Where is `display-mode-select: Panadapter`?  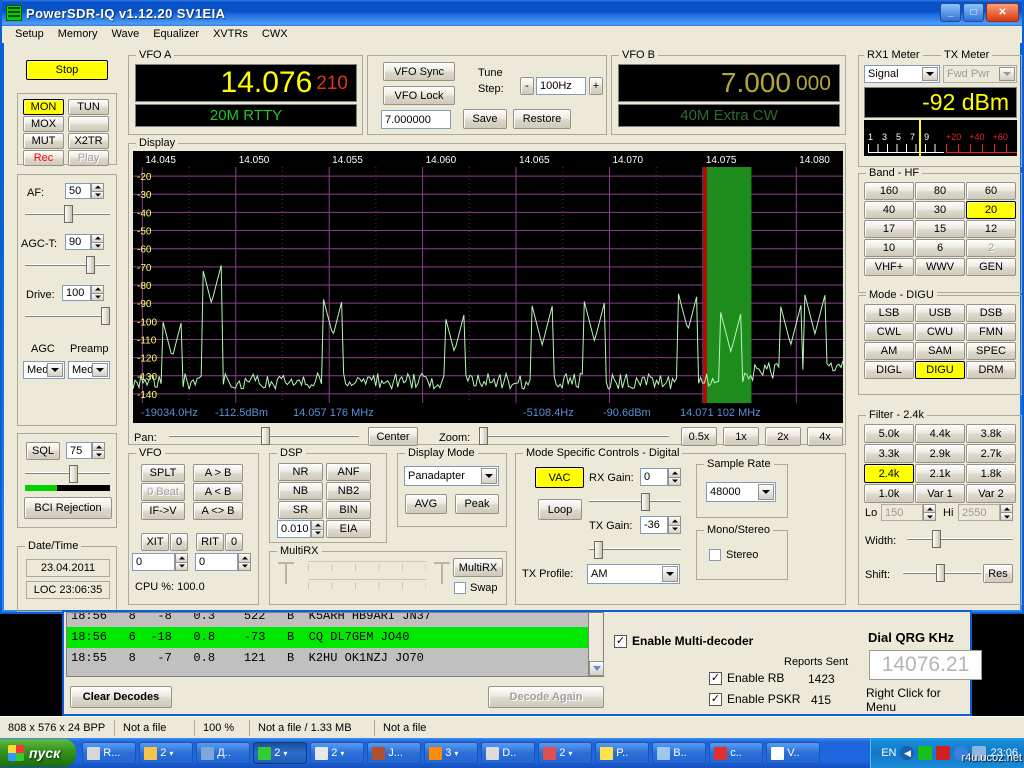 display-mode-select: Panadapter is located at coordinates (451, 476).